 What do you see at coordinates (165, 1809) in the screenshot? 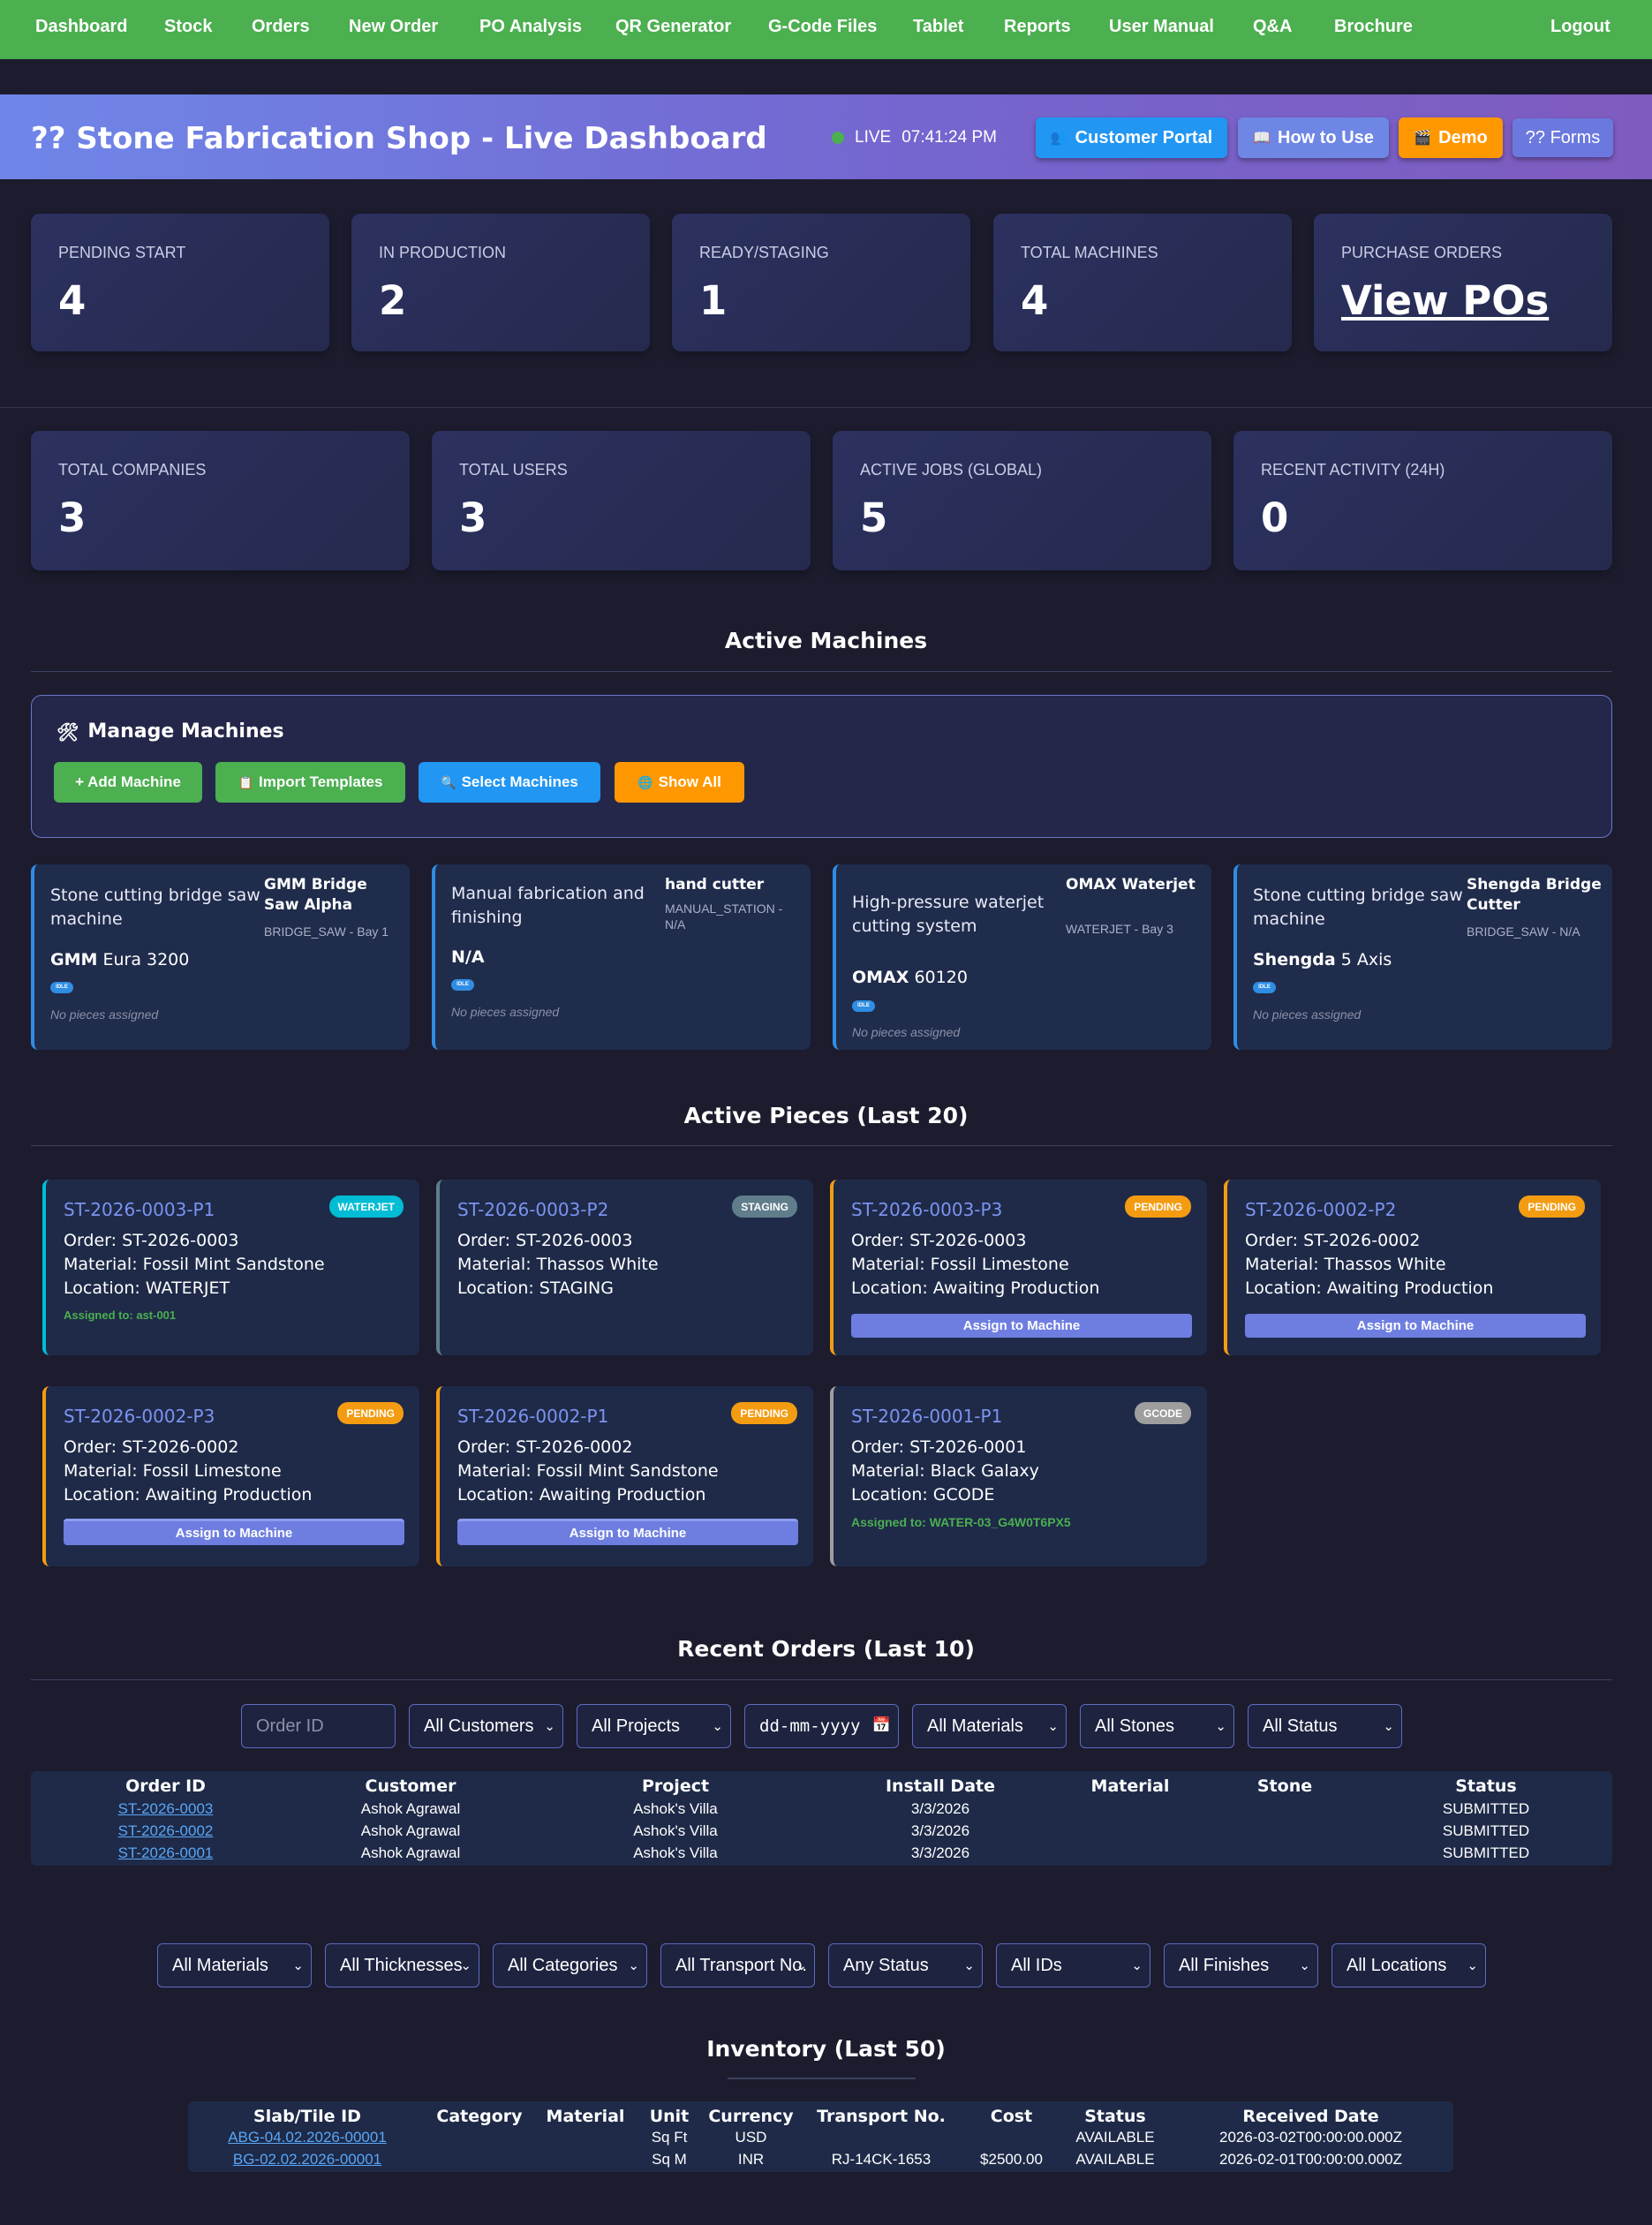
I see `order-id-link: ST-2026-0003` at bounding box center [165, 1809].